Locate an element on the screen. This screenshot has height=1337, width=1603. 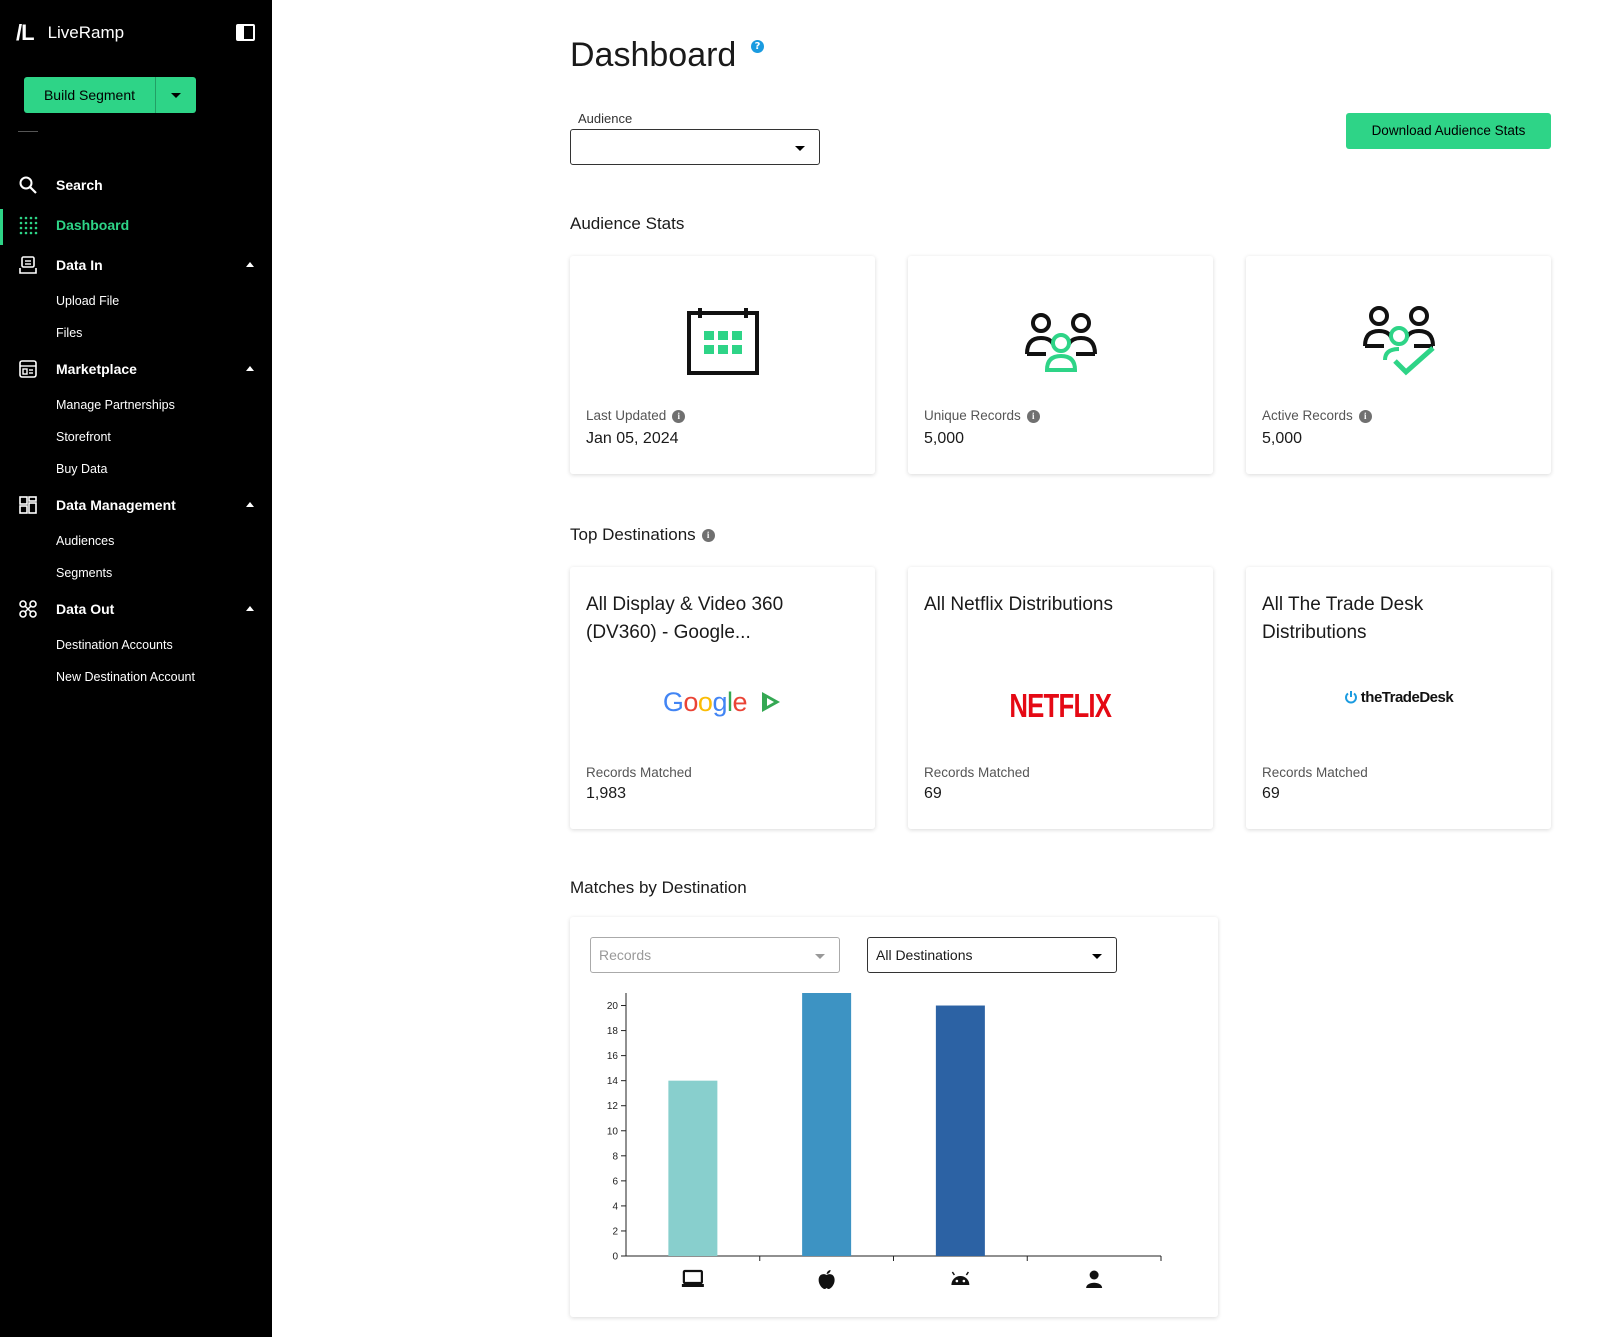
stat-label: Last Updated i is located at coordinates (636, 415).